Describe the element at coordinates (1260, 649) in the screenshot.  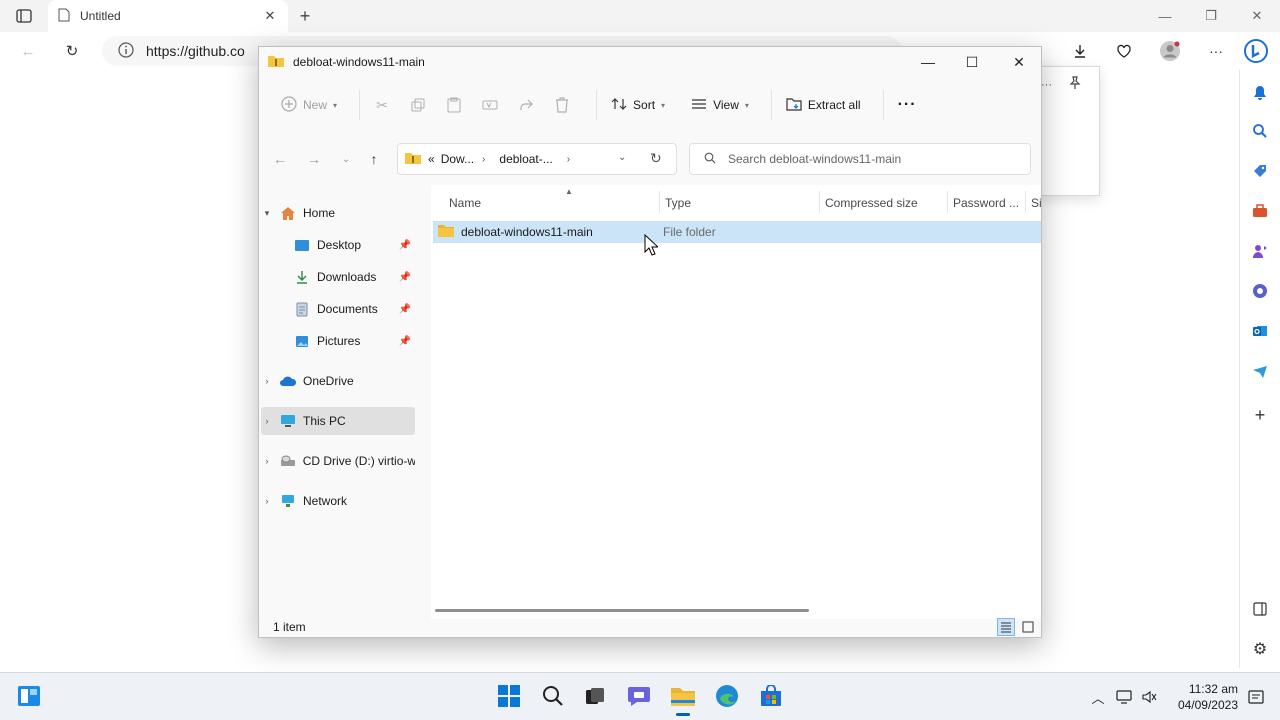
I see `settings-gear-icon: ⚙` at that location.